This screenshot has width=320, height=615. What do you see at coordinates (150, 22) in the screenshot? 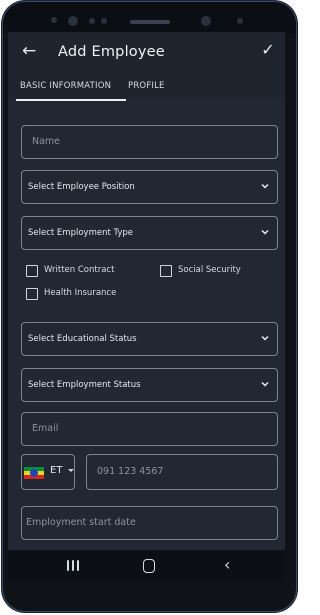
I see `earpiece-speaker` at bounding box center [150, 22].